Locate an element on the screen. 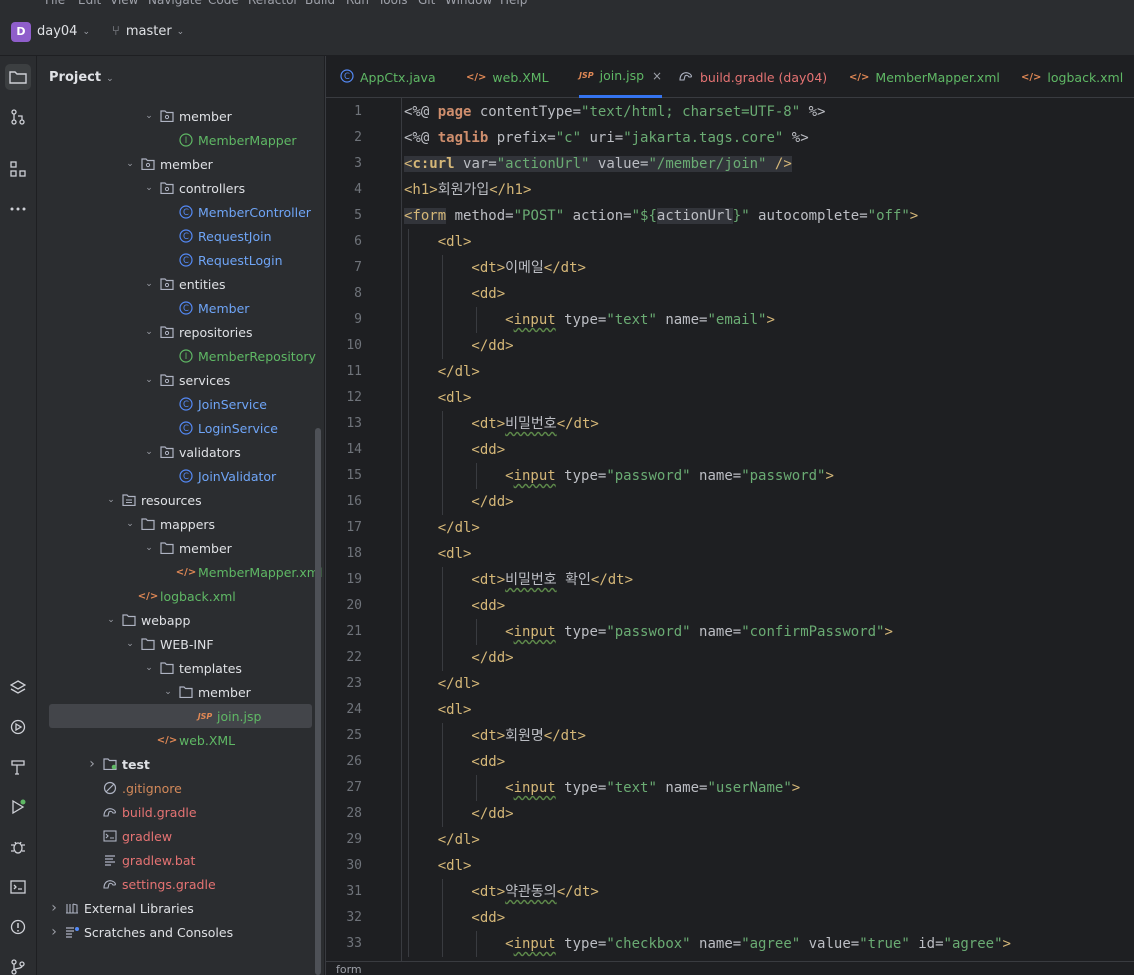  tree-item: ⌄ templates is located at coordinates (180, 668).